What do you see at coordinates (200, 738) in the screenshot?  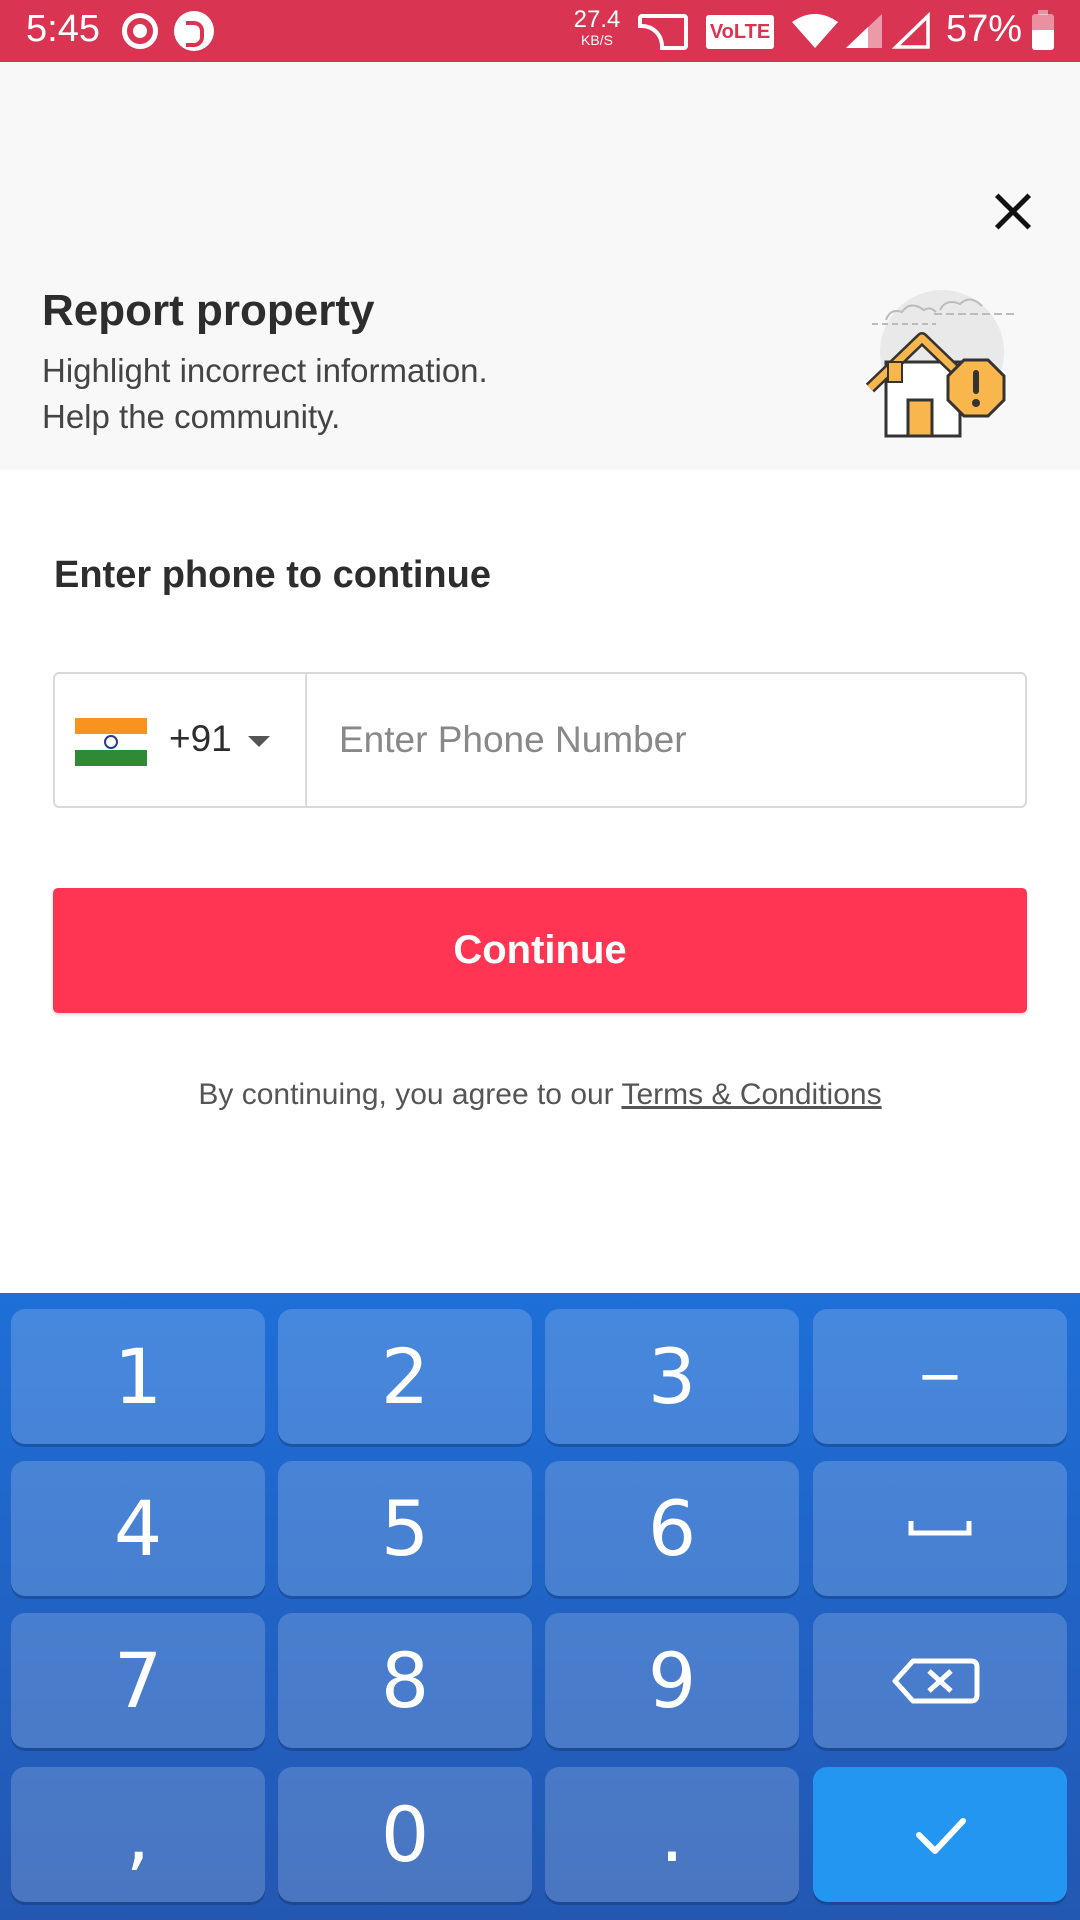 I see `country-code: +91` at bounding box center [200, 738].